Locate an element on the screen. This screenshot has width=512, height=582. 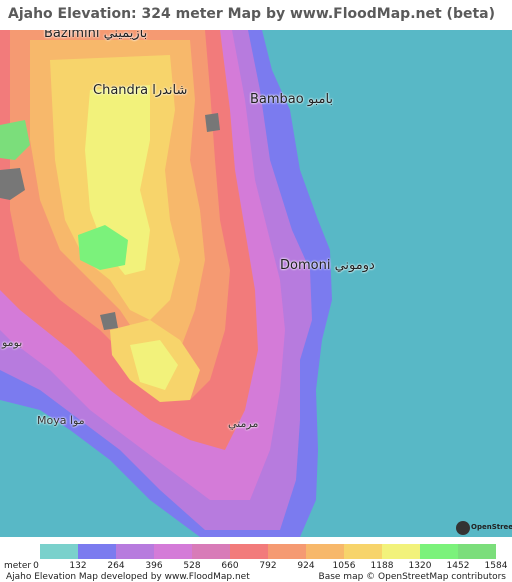
footer-basemap-credit: Base map © OpenStreetMap contributors is located at coordinates (412, 577).